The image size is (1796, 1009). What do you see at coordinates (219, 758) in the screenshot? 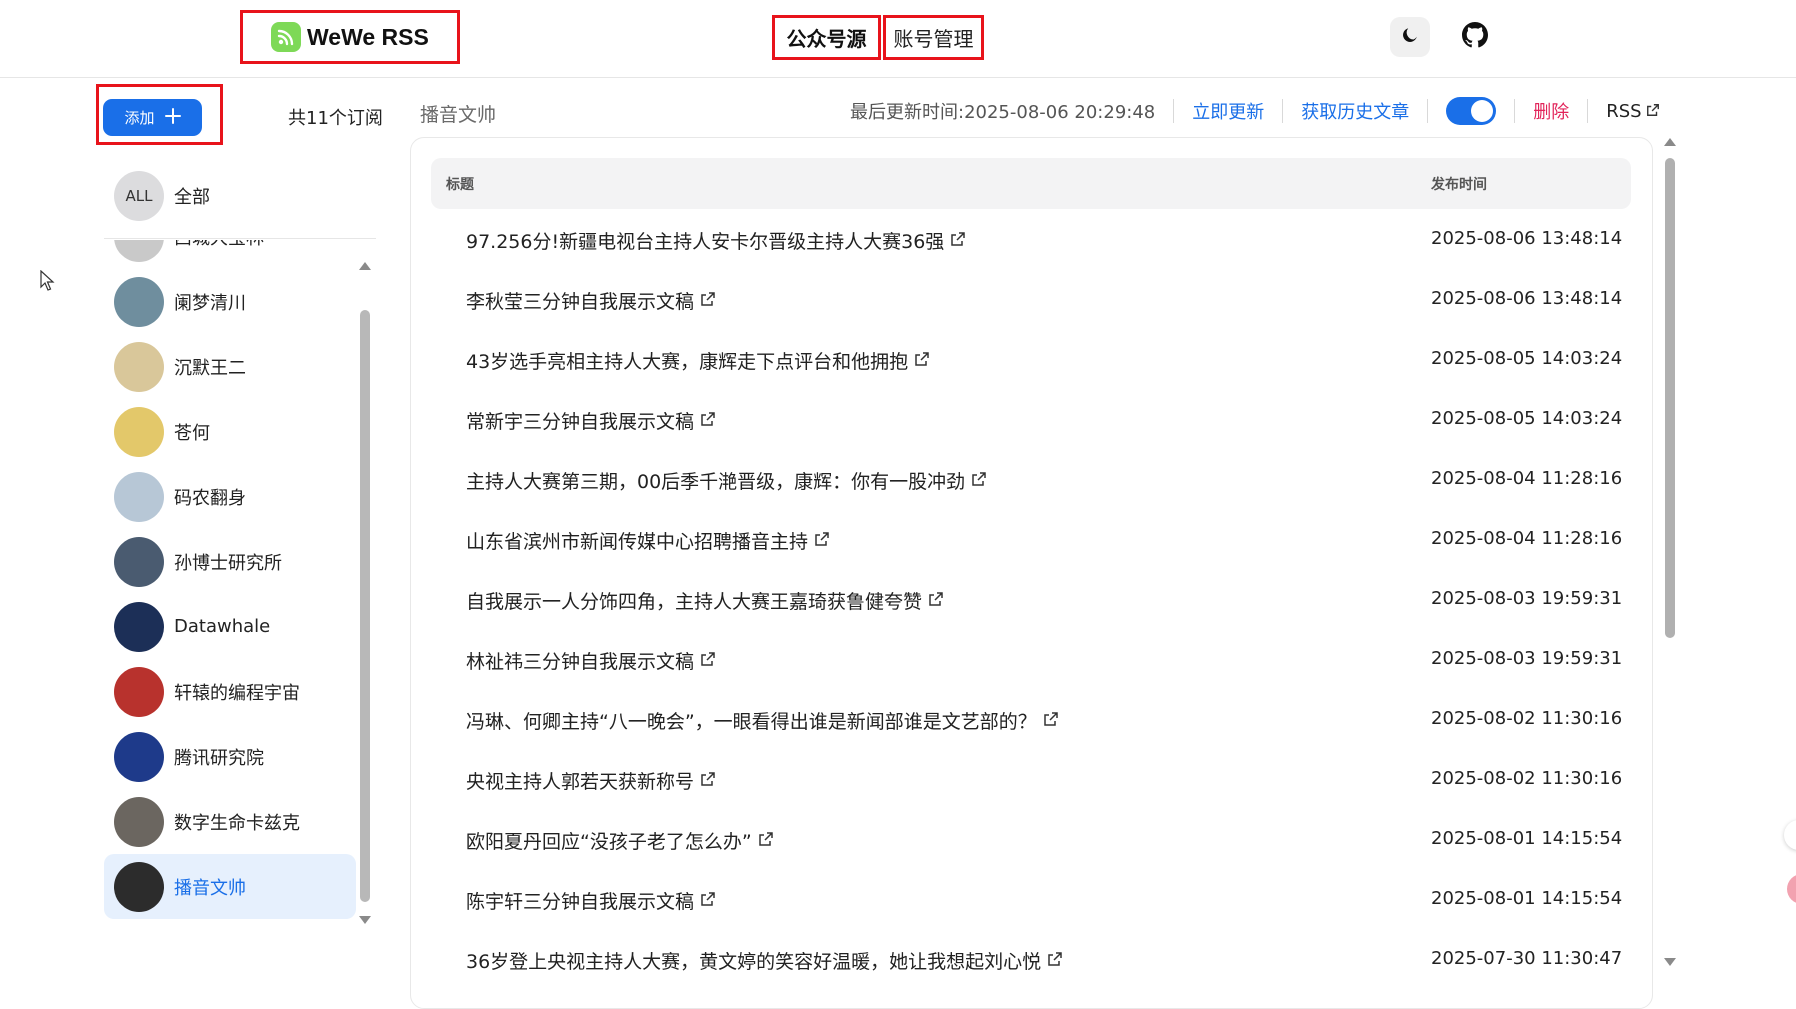
I see `sidebar-item-label: 腾讯研究院` at bounding box center [219, 758].